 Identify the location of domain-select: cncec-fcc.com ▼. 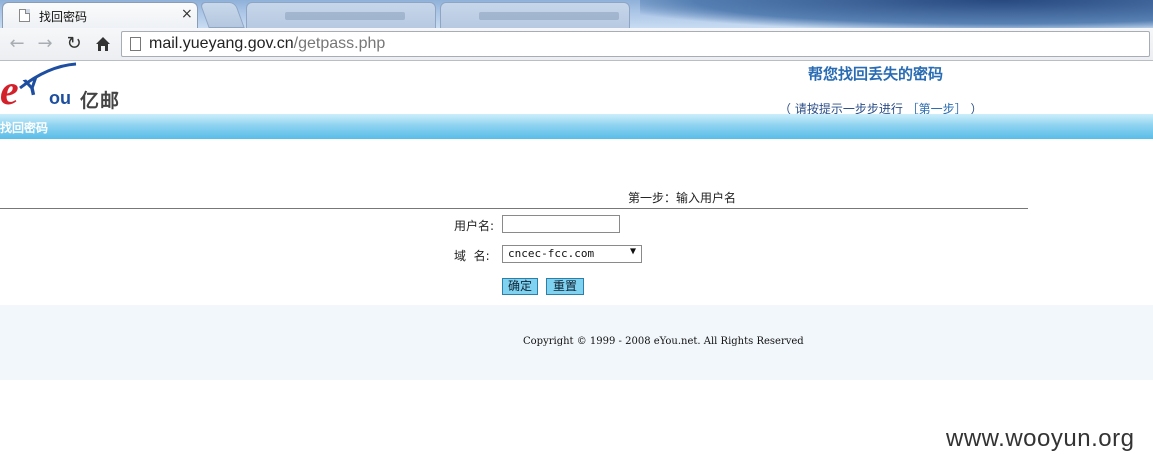
(572, 254).